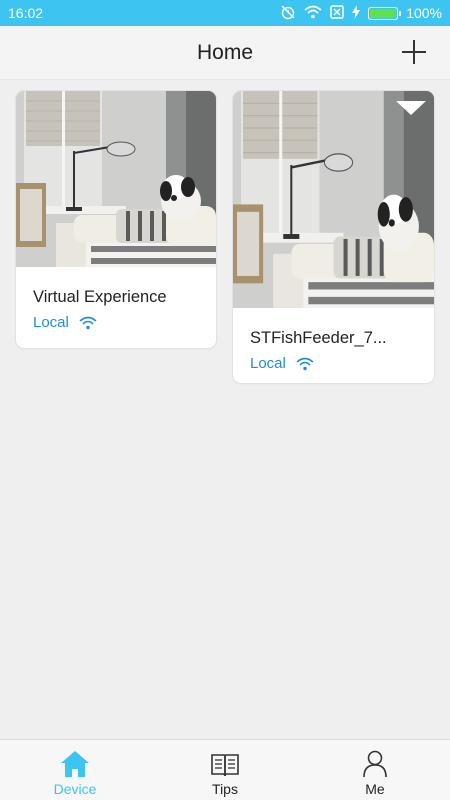  I want to click on person-icon, so click(375, 764).